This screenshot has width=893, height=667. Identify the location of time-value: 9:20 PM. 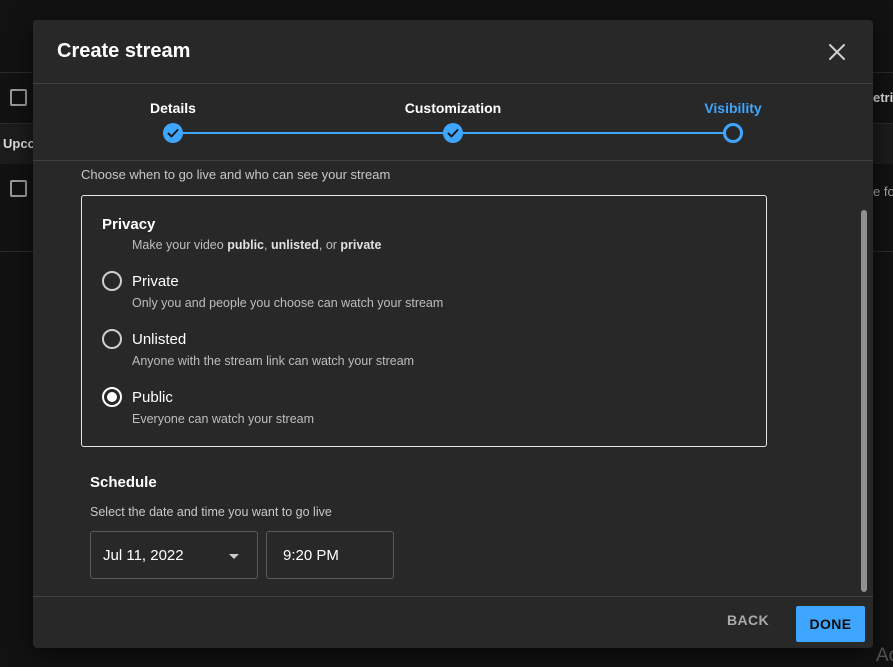
(311, 555).